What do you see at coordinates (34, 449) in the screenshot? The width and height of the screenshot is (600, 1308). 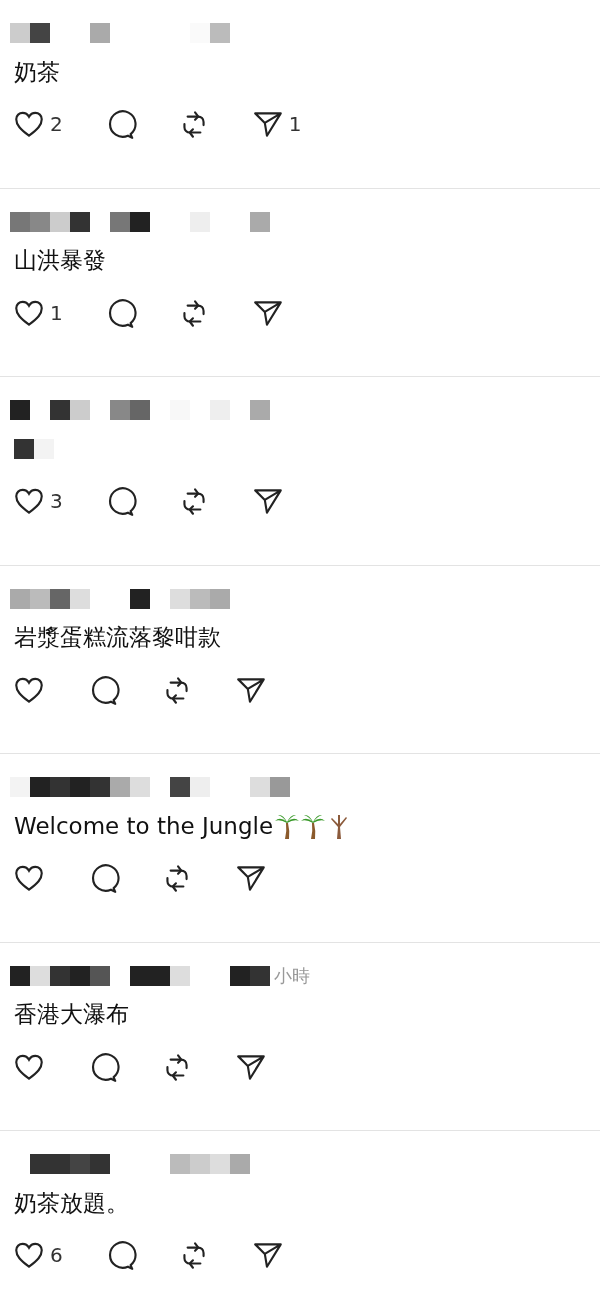 I see `redacted-text-drawing` at bounding box center [34, 449].